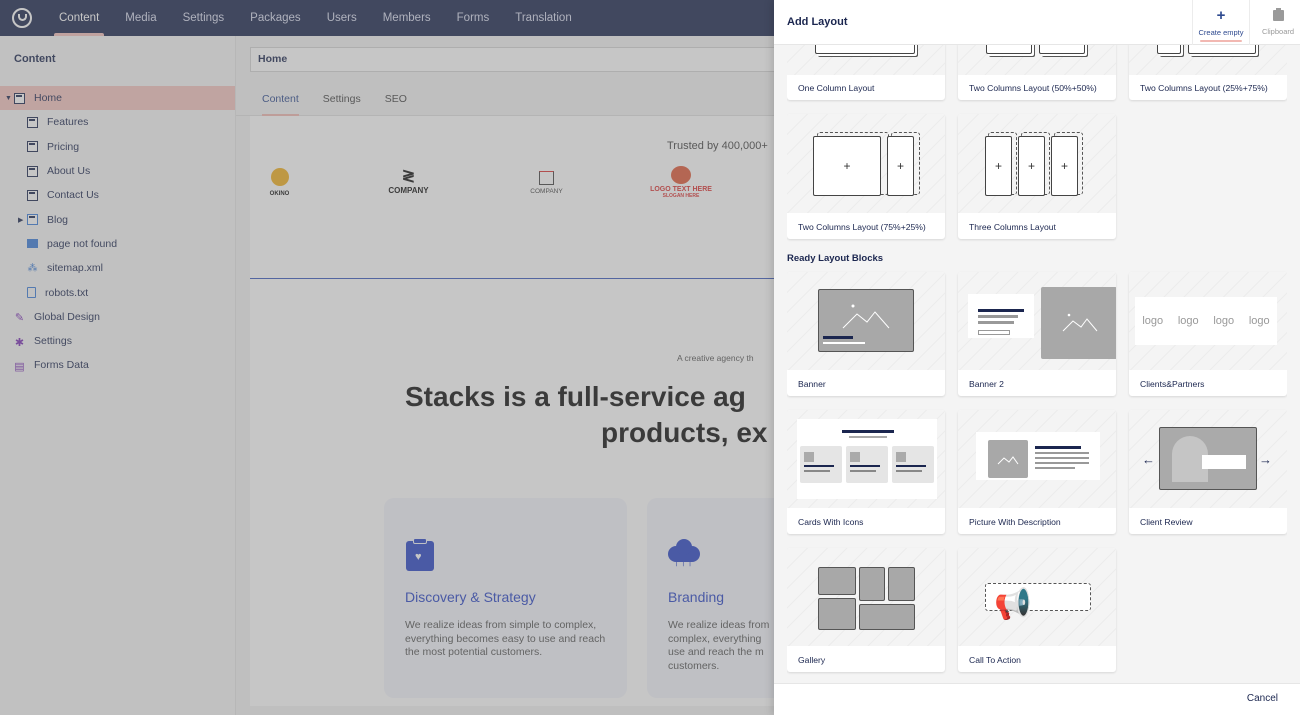  I want to click on layout-label: Two Columns Layout (50%+50%), so click(1033, 88).